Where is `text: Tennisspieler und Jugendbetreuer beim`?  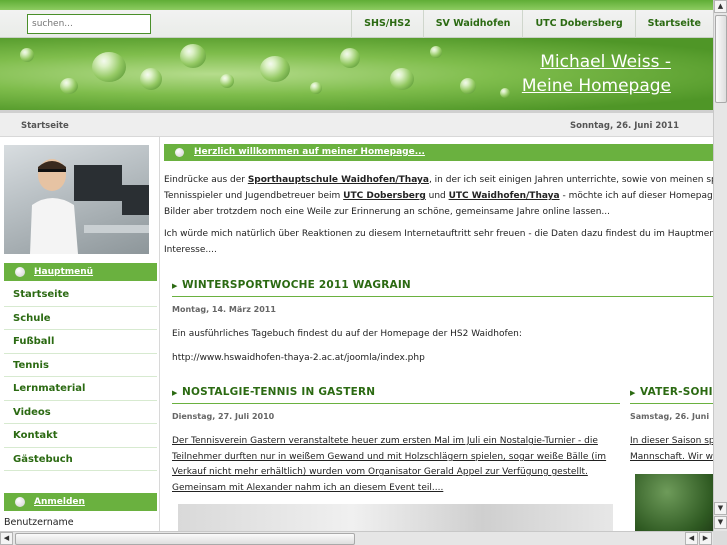
text: Tennisspieler und Jugendbetreuer beim is located at coordinates (254, 196).